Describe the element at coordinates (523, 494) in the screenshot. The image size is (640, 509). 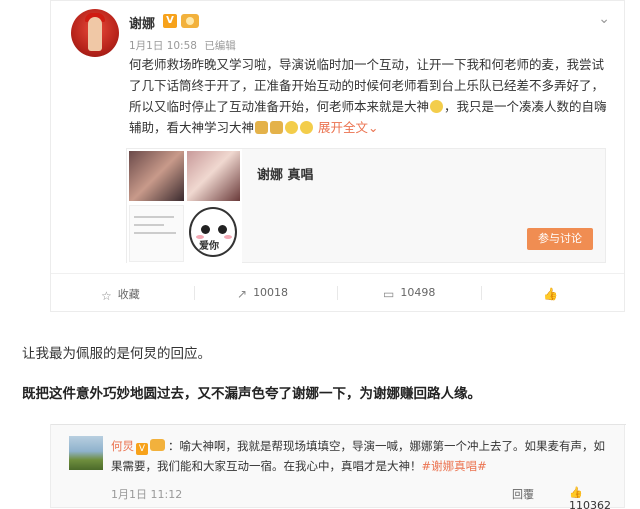
I see `reply-button: 回覆` at that location.